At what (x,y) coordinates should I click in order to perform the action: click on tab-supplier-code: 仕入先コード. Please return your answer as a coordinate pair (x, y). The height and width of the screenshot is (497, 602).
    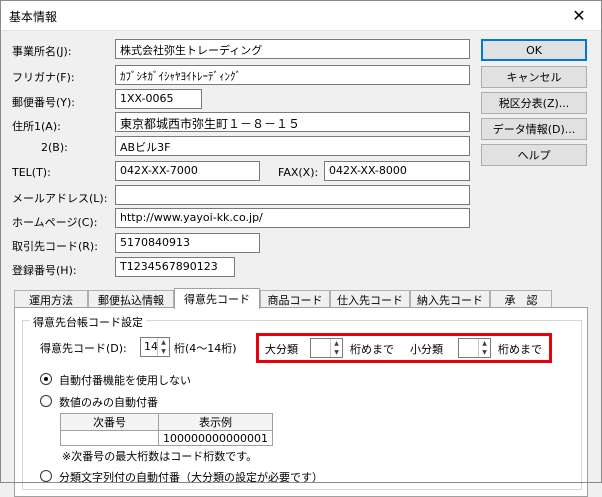
    Looking at the image, I should click on (370, 299).